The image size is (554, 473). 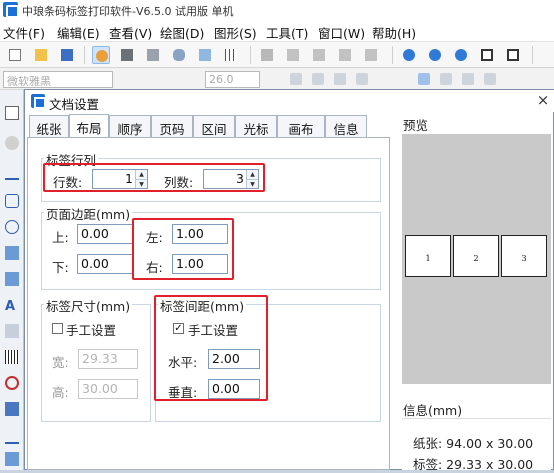 What do you see at coordinates (293, 55) in the screenshot?
I see `copy-icon` at bounding box center [293, 55].